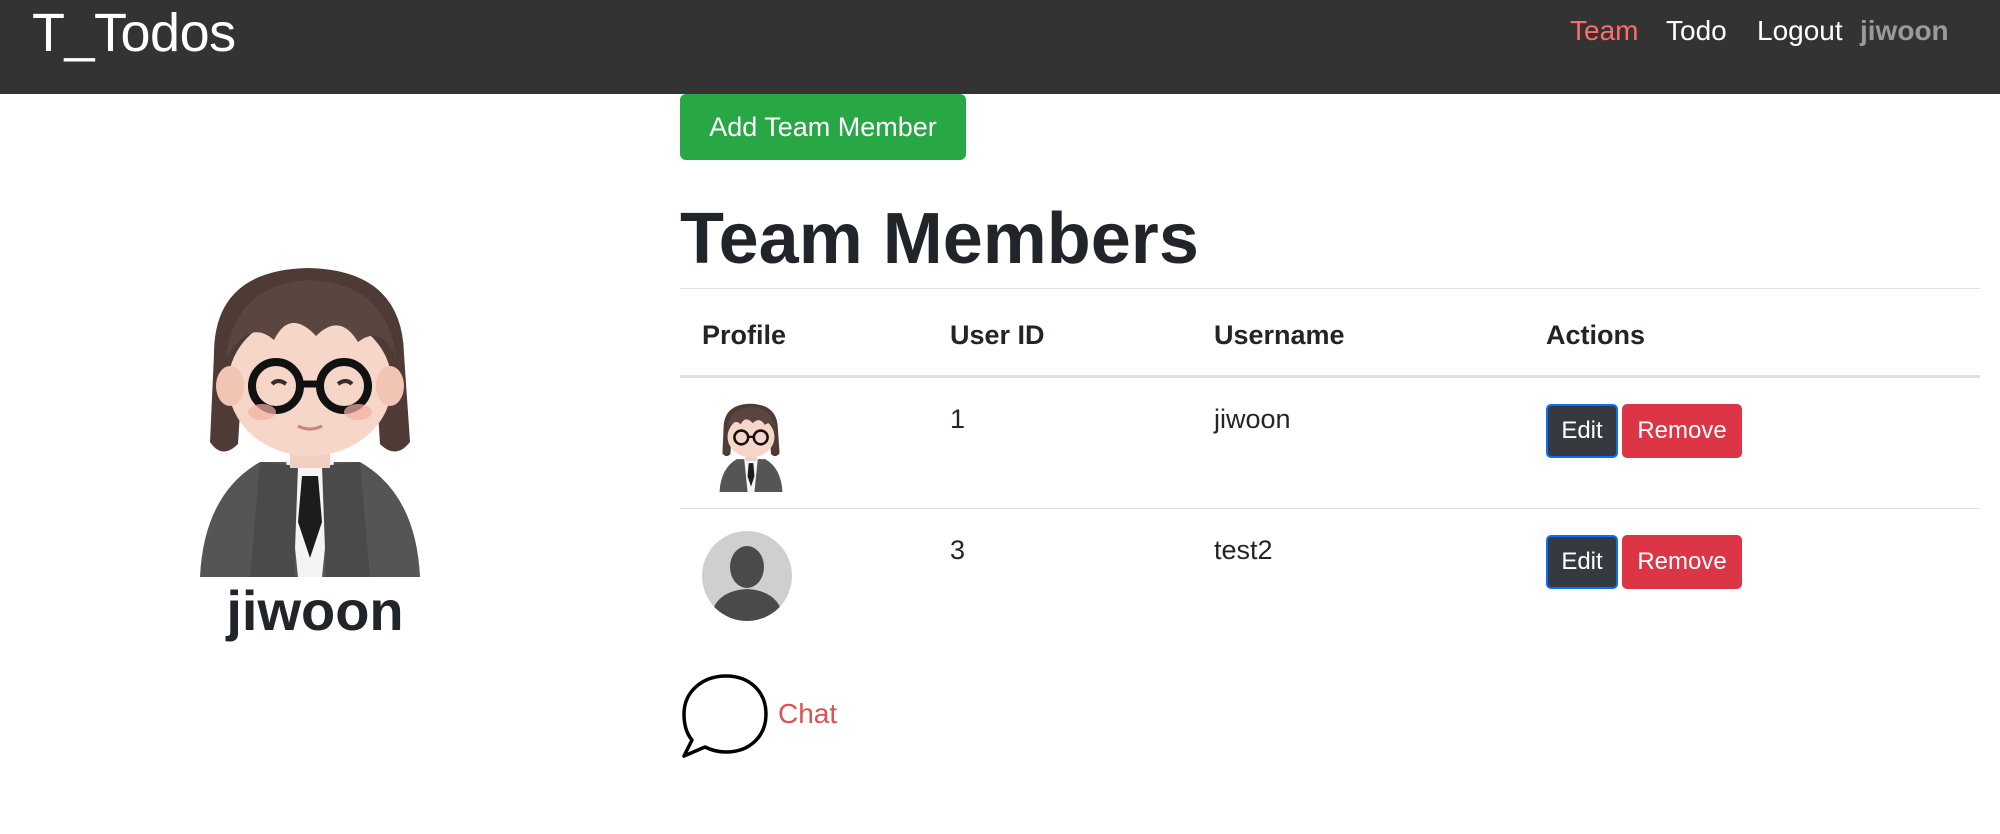 The width and height of the screenshot is (2000, 834). Describe the element at coordinates (807, 714) in the screenshot. I see `chat-label: Chat` at that location.